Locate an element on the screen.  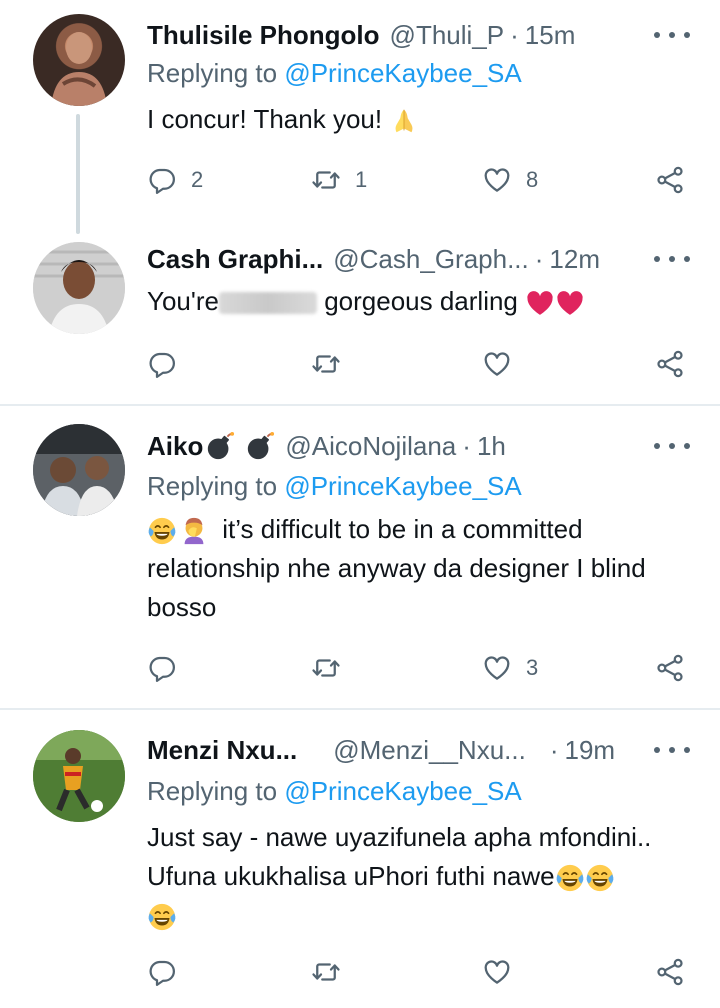
author-name: Aiko is located at coordinates (175, 446).